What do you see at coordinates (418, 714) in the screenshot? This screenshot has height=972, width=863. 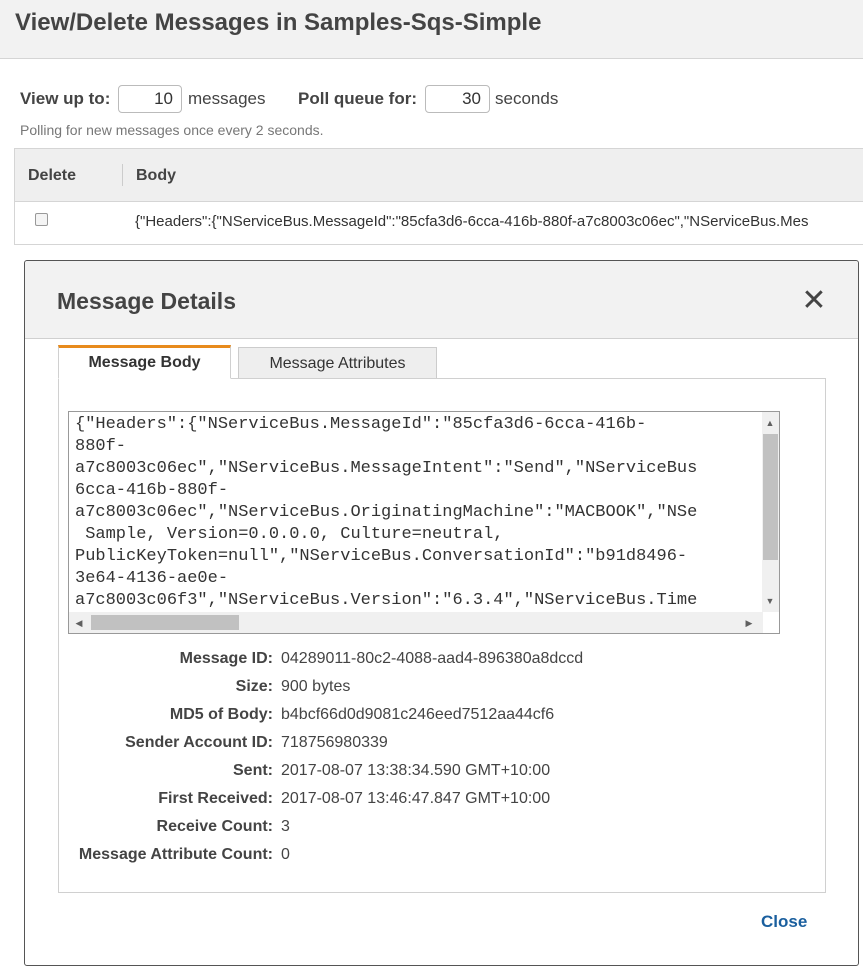 I see `detail-value: b4bcf66d0d9081c246eed7512aa44cf6` at bounding box center [418, 714].